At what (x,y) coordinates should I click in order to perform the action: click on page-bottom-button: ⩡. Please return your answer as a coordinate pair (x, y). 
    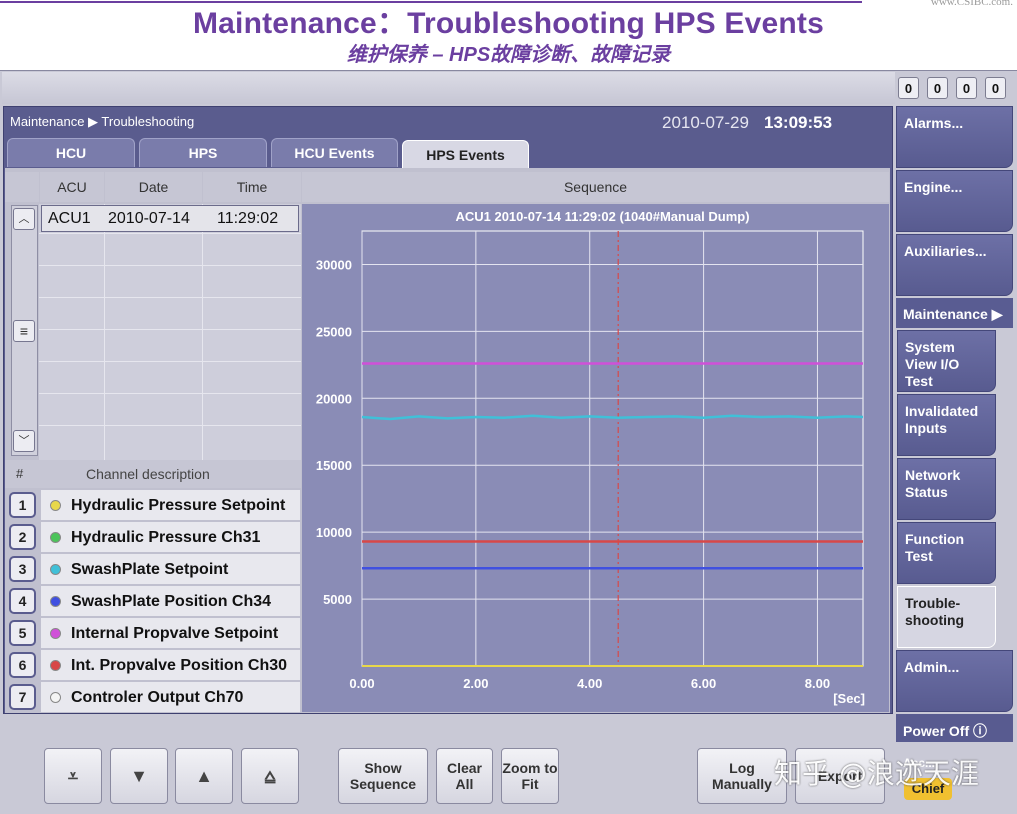
    Looking at the image, I should click on (73, 776).